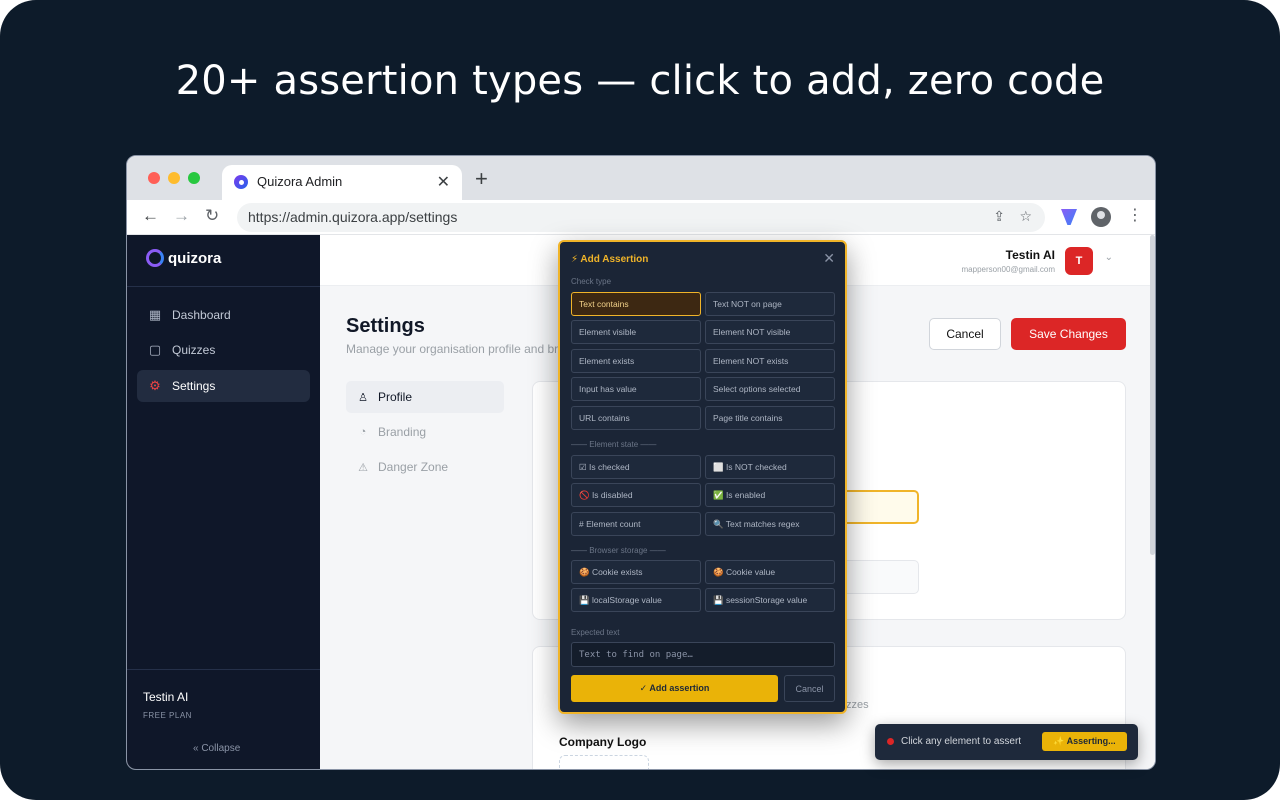 The image size is (1280, 800). Describe the element at coordinates (636, 524) in the screenshot. I see `option-element-count: # Element count` at that location.